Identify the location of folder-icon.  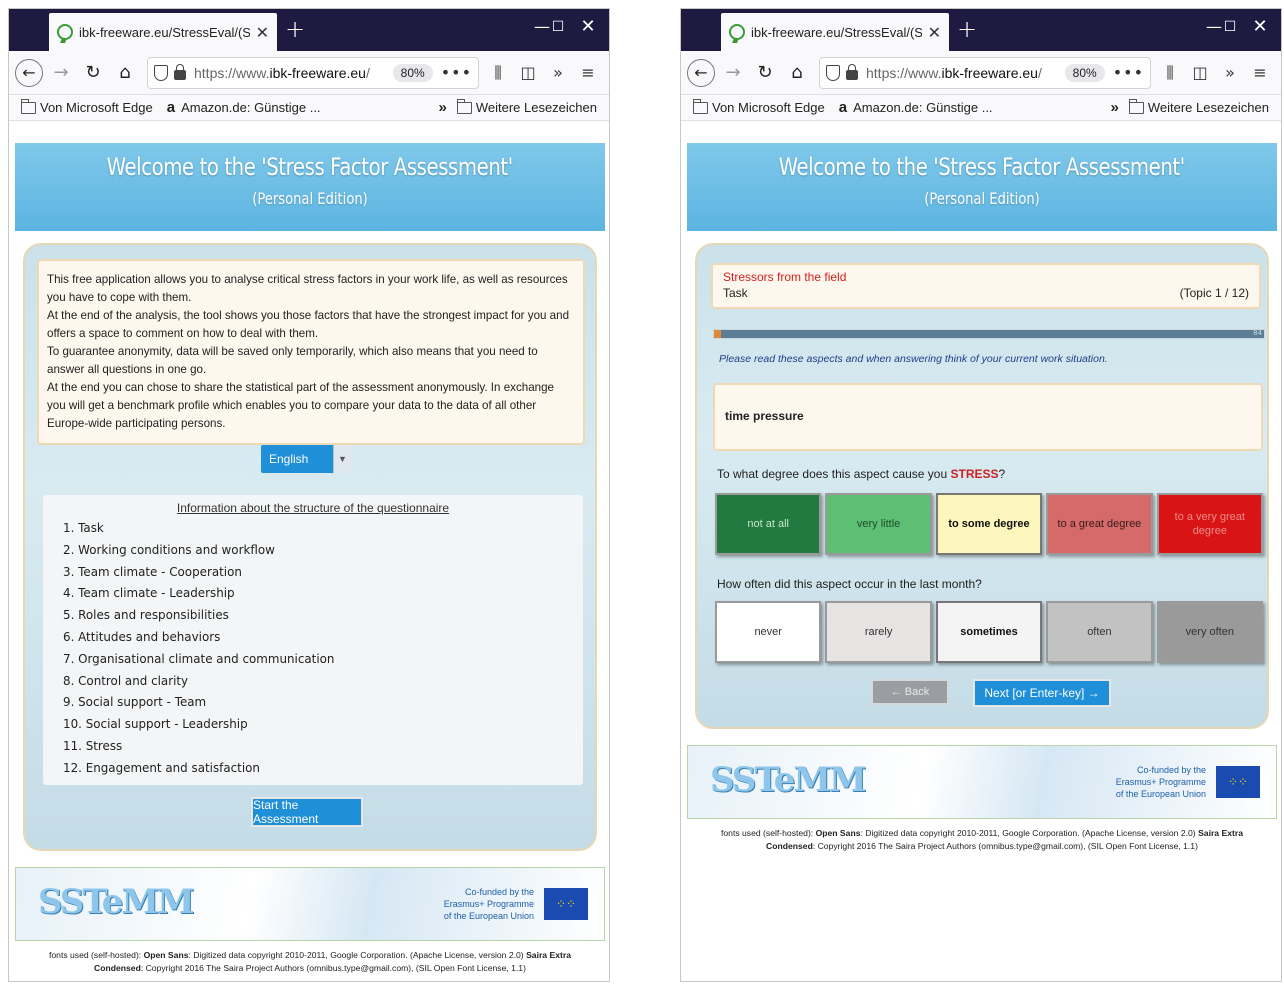
(1136, 106).